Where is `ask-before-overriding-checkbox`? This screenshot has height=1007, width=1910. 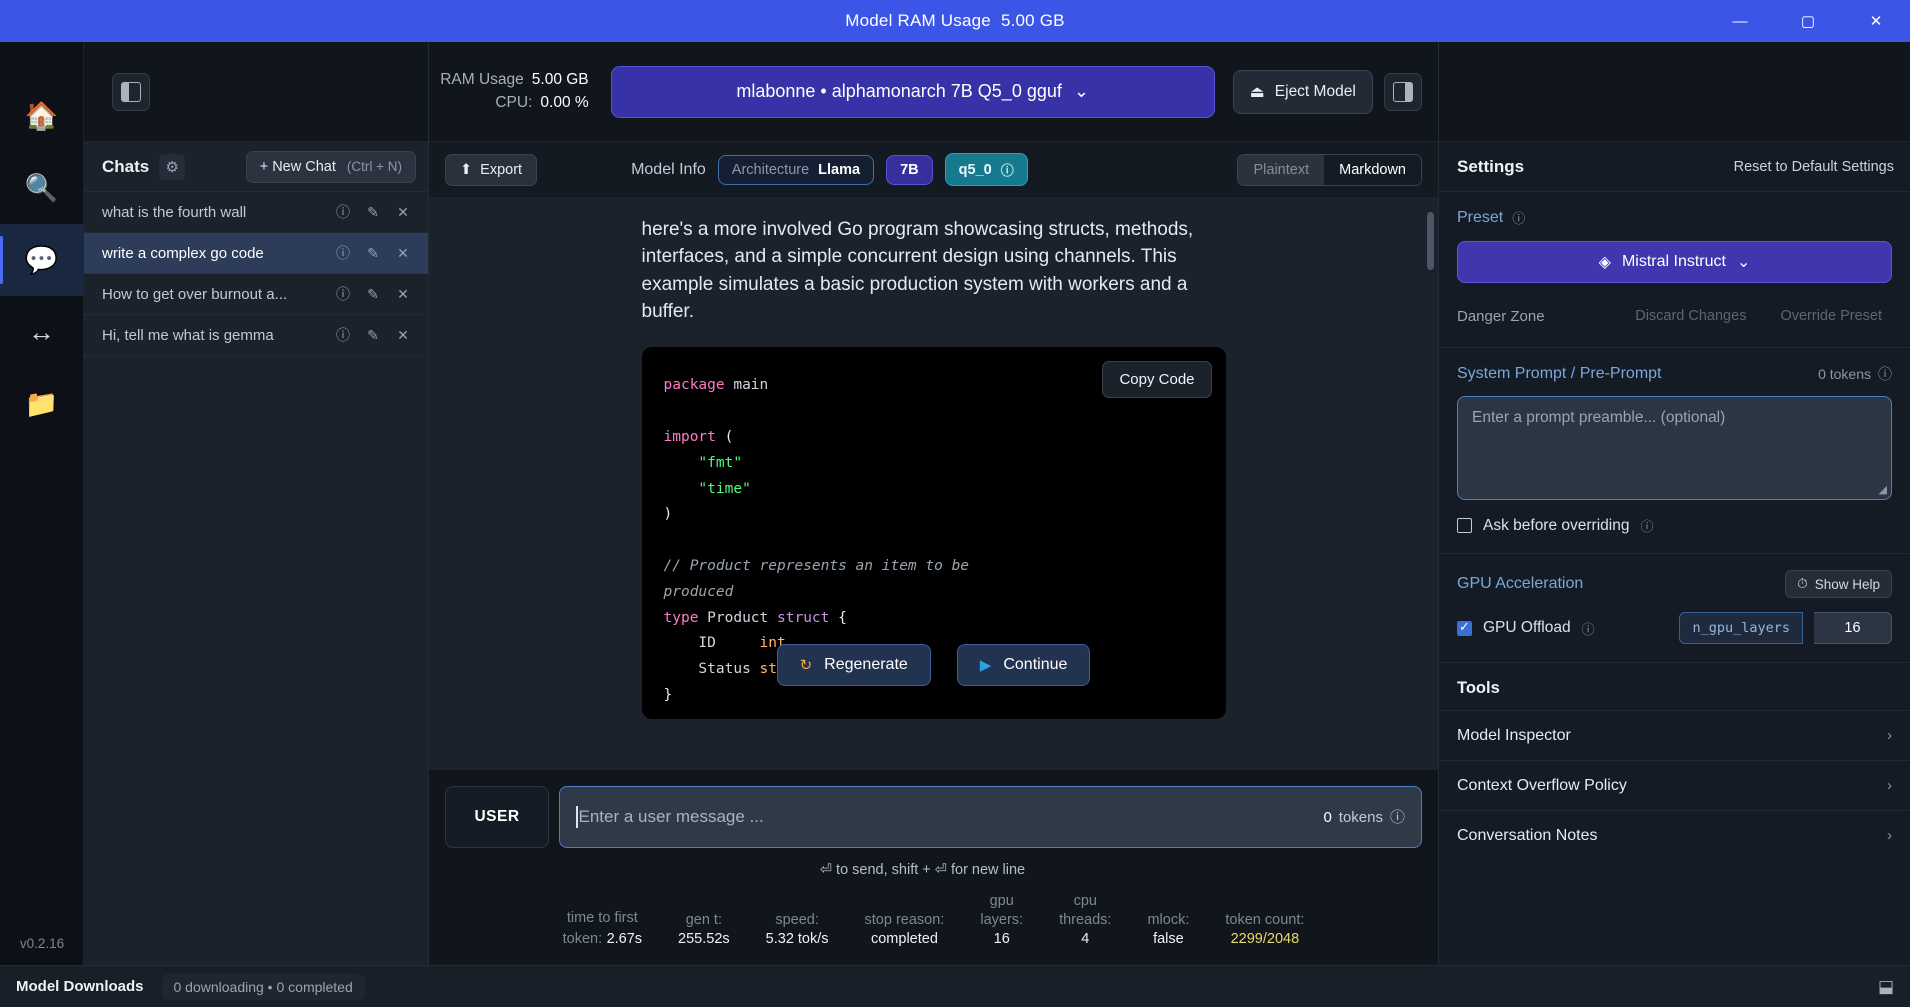
ask-before-overriding-checkbox is located at coordinates (1464, 525).